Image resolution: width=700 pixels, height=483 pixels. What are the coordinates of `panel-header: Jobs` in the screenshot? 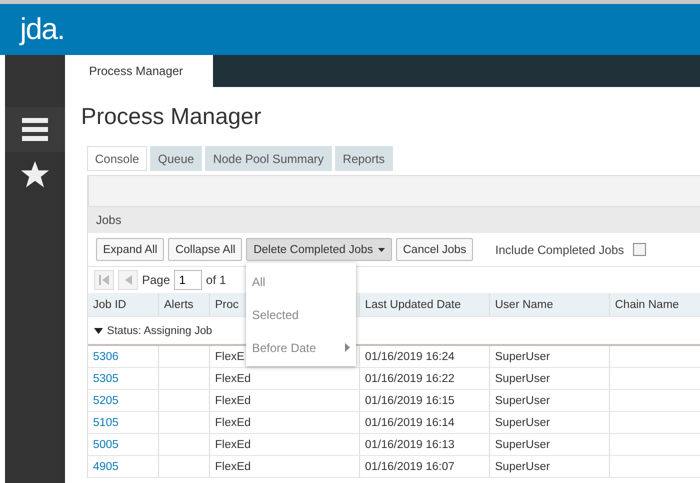 It's located at (394, 220).